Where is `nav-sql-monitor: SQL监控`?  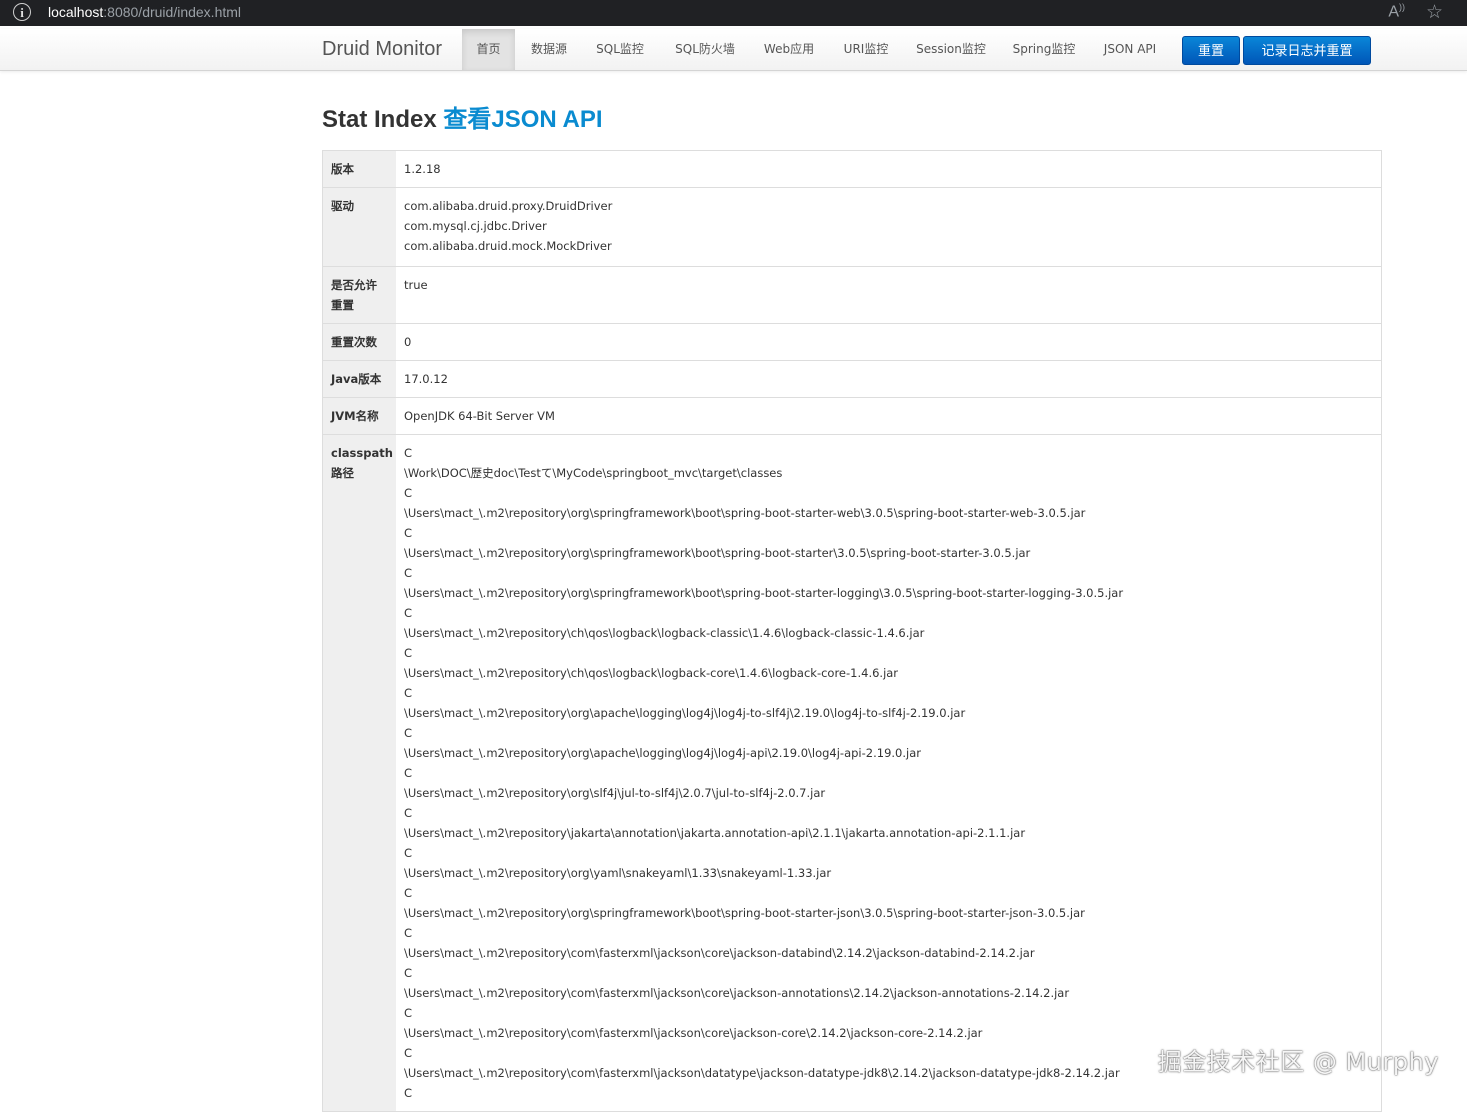 nav-sql-monitor: SQL监控 is located at coordinates (620, 49).